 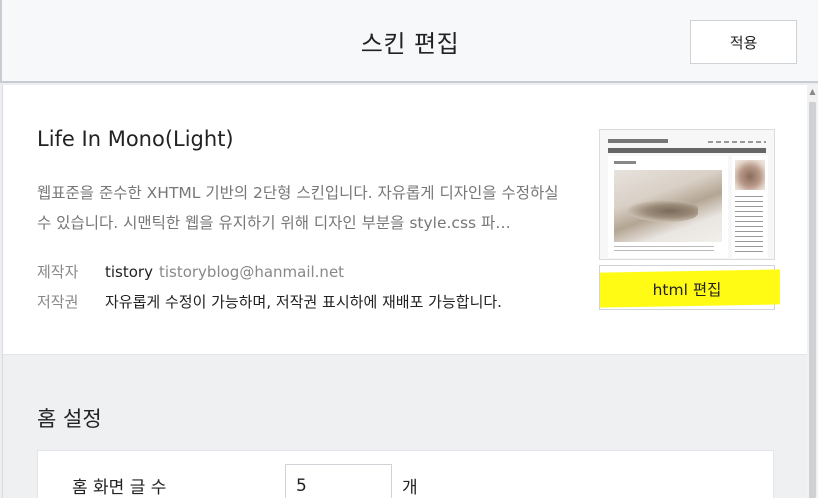 I want to click on thumbnail-text-lines, so click(x=664, y=250).